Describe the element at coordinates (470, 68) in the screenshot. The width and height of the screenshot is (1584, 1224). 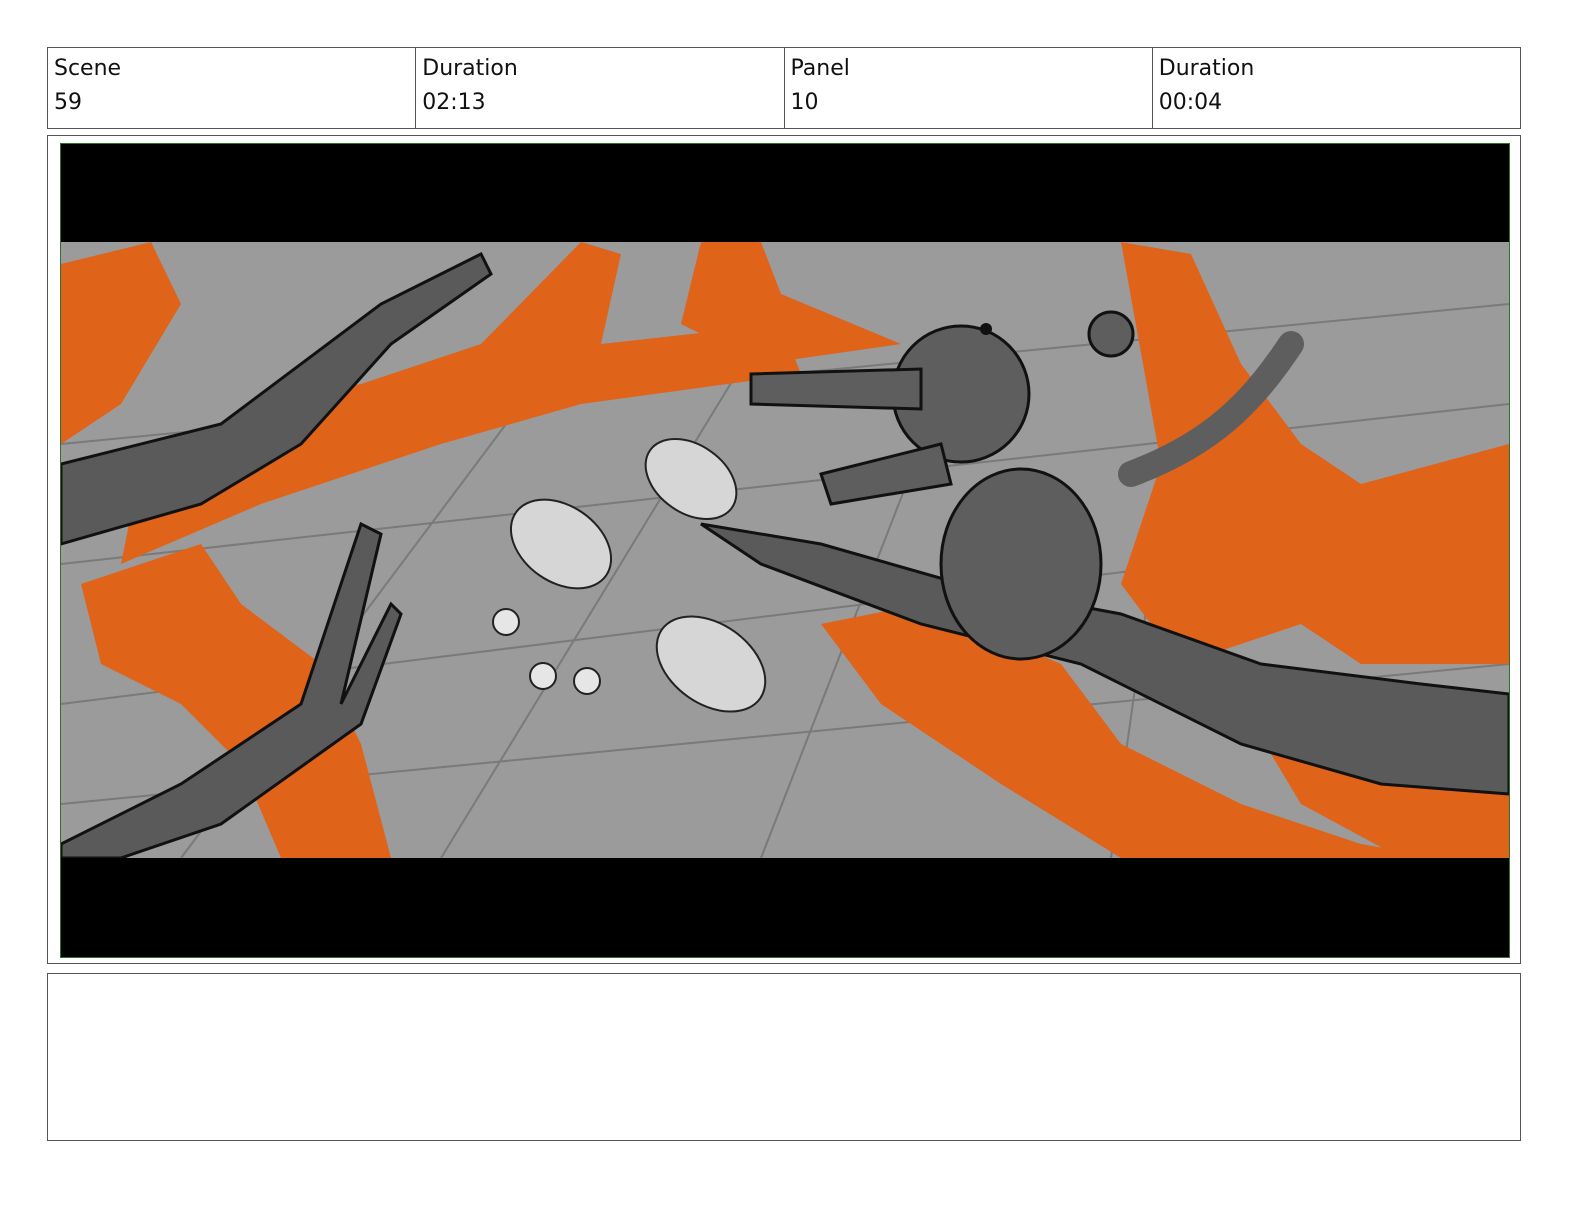
I see `scene-duration-label: Duration` at that location.